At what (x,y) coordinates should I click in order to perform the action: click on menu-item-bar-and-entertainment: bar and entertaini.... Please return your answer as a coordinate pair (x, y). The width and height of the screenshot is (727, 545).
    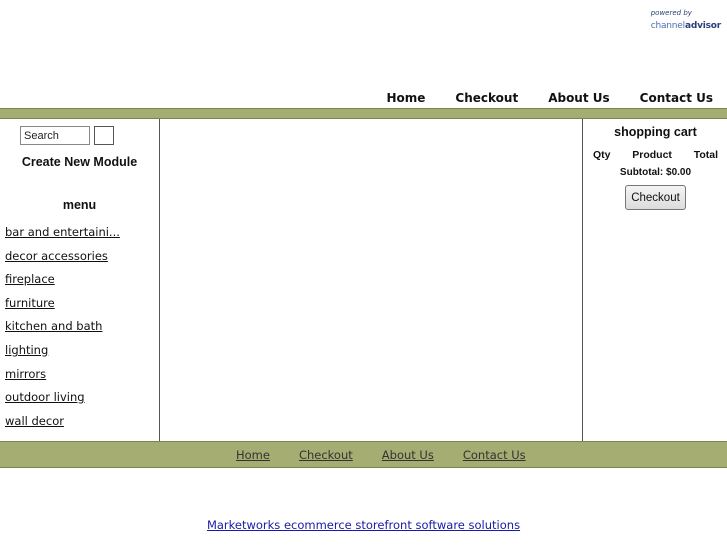
    Looking at the image, I should click on (62, 232).